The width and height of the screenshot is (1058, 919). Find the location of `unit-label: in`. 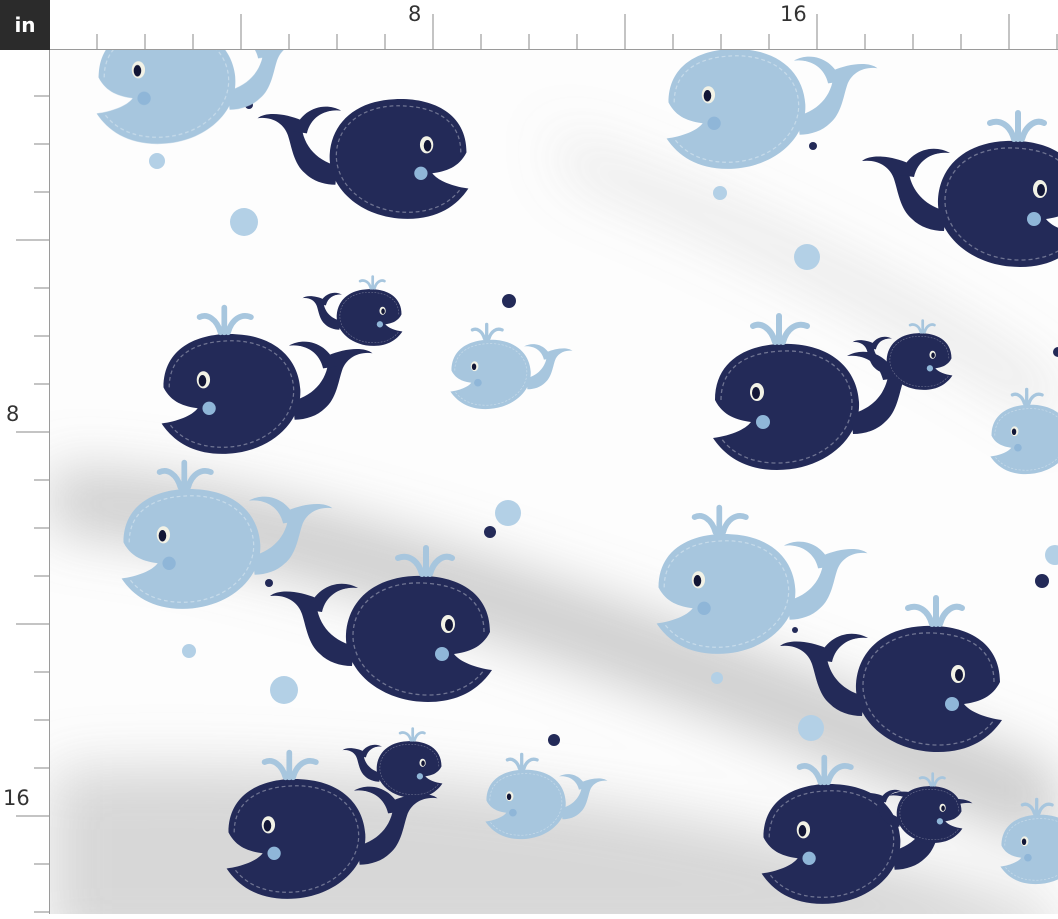

unit-label: in is located at coordinates (25, 25).